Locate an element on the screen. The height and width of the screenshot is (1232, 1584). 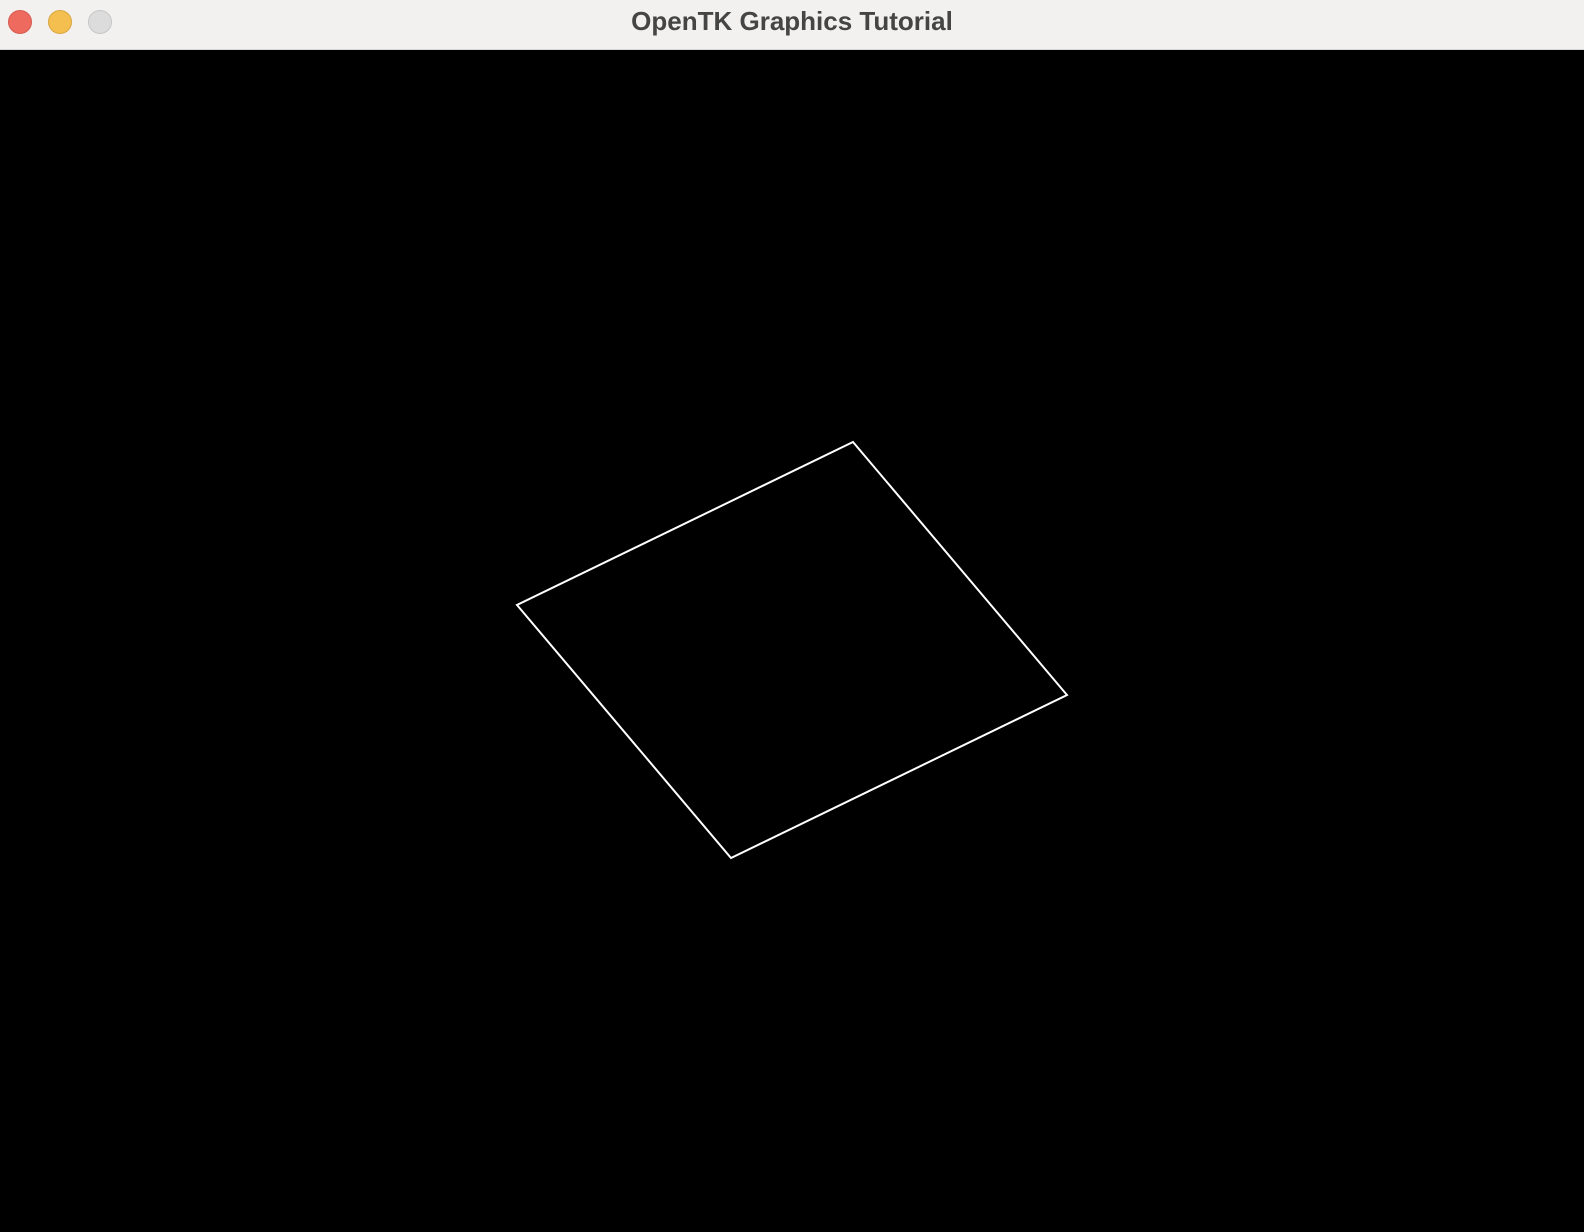
title-bar: OpenTK Graphics Tutorial is located at coordinates (792, 25).